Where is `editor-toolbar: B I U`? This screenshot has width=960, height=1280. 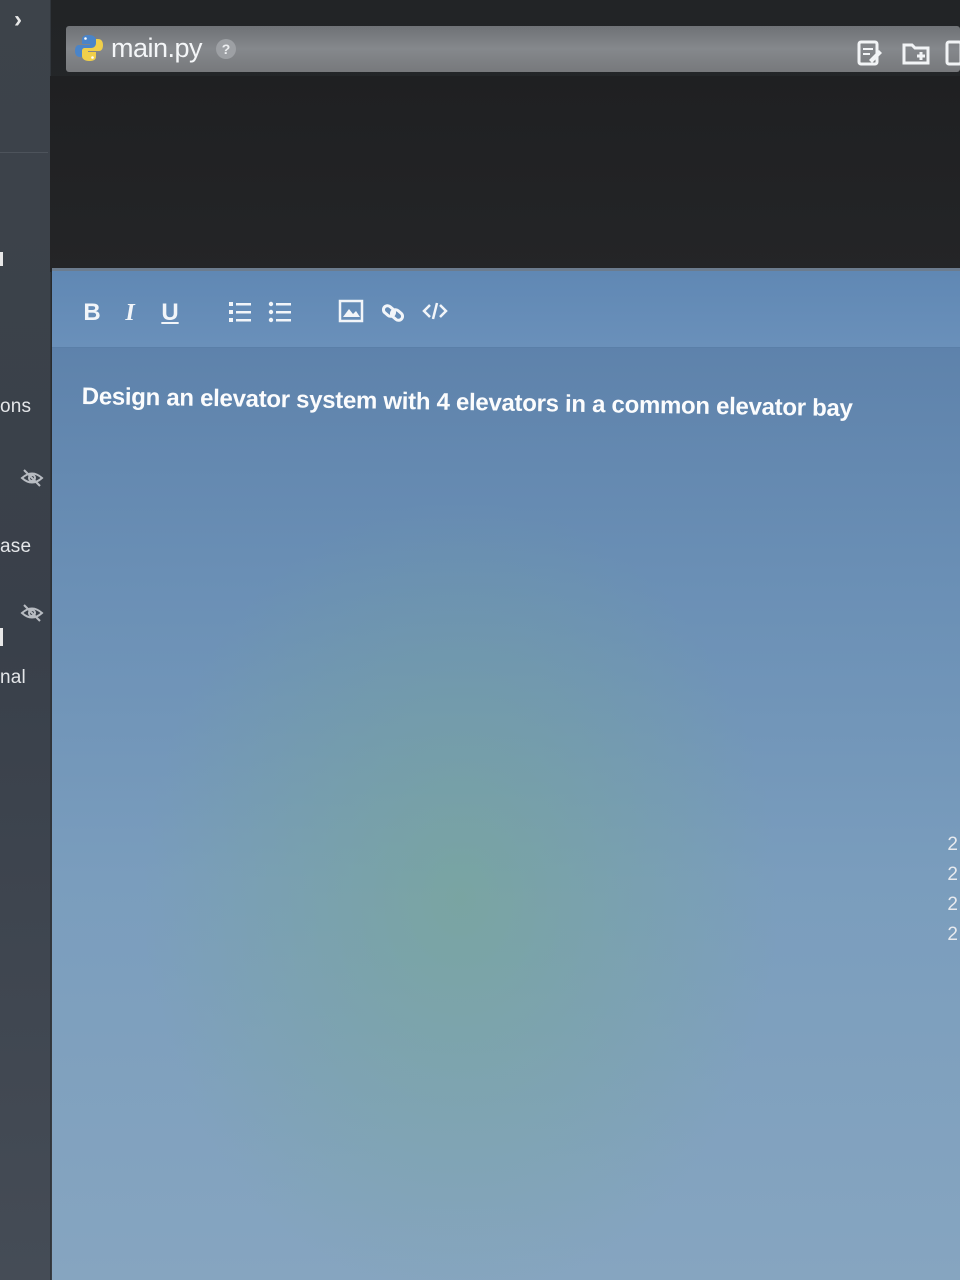
editor-toolbar: B I U is located at coordinates (506, 309).